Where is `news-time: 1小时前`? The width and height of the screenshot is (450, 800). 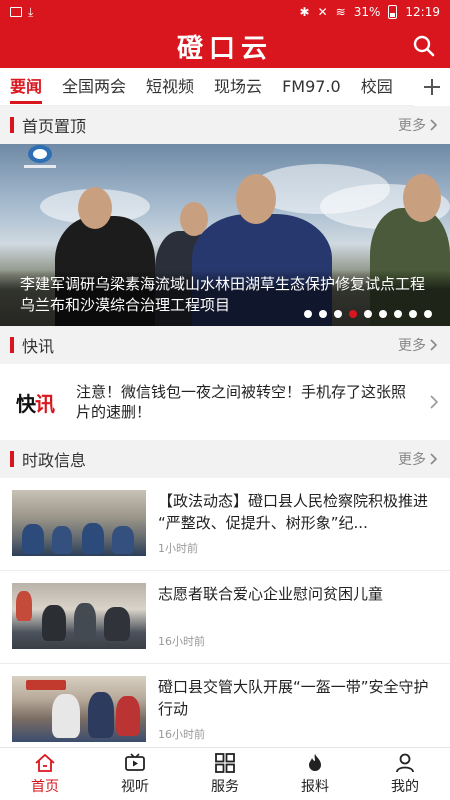 news-time: 1小时前 is located at coordinates (178, 548).